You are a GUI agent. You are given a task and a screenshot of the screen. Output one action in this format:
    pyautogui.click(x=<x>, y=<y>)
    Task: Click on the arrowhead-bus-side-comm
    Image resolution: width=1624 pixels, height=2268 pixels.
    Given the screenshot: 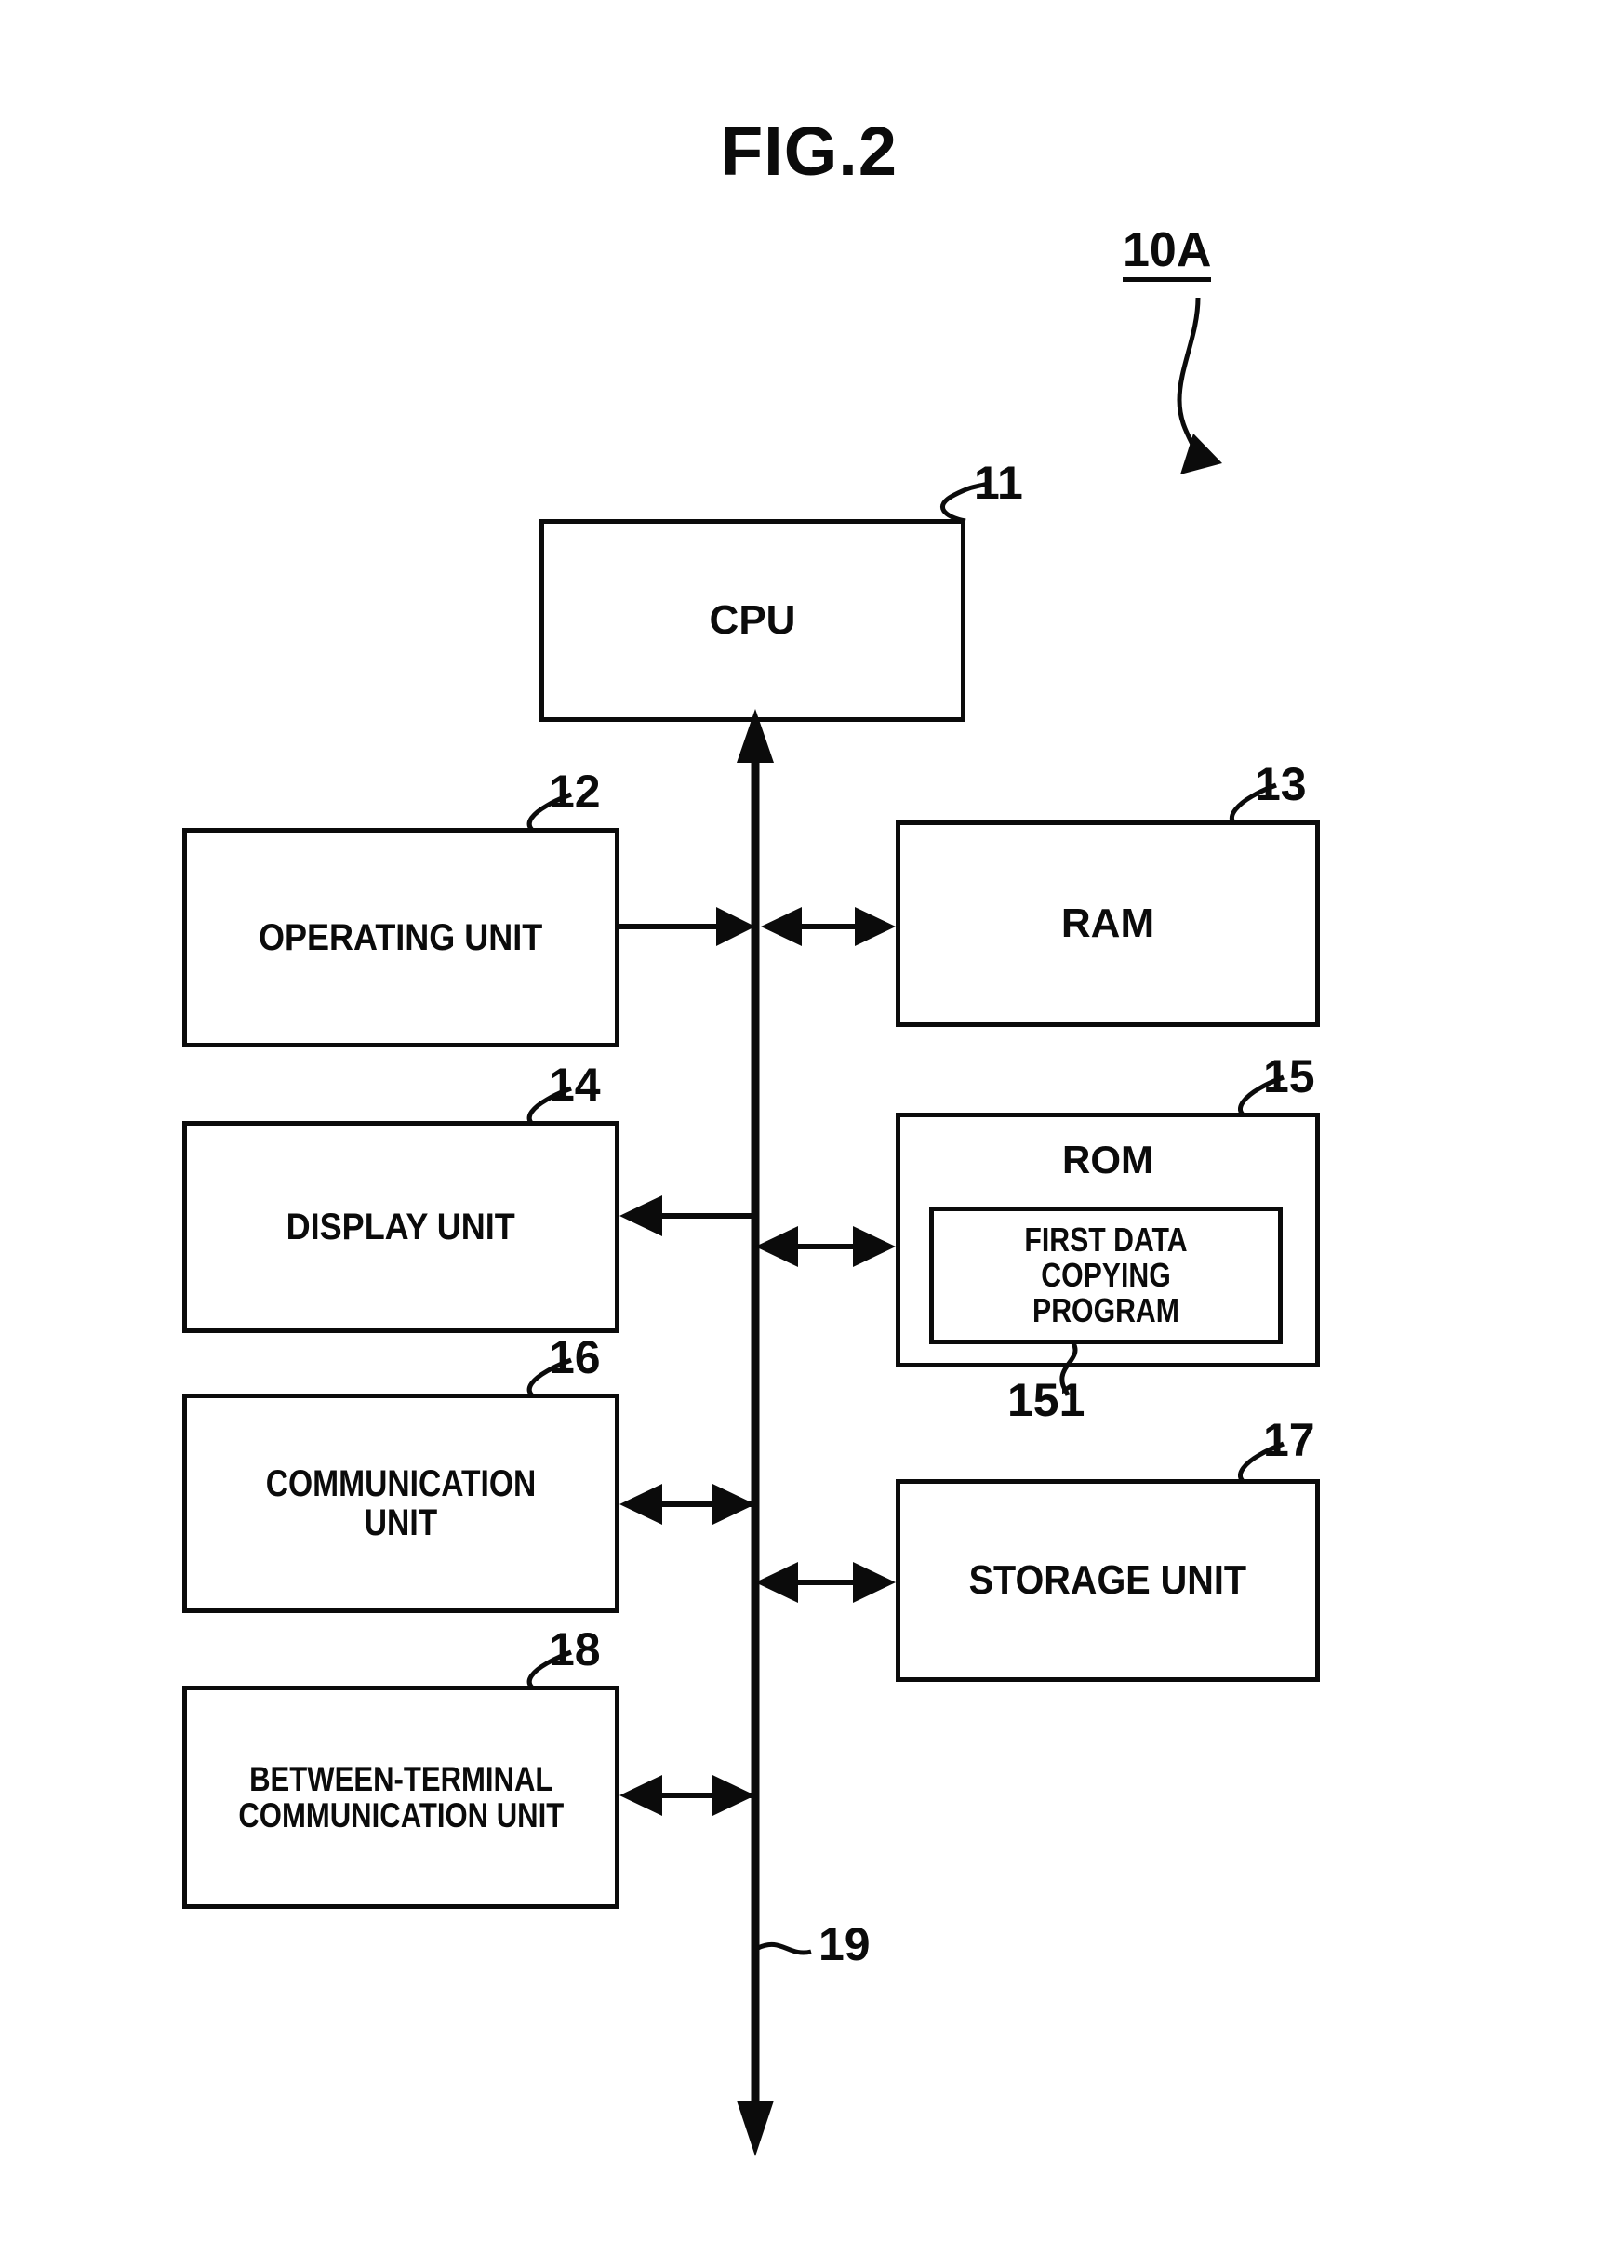 What is the action you would take?
    pyautogui.click(x=734, y=1505)
    